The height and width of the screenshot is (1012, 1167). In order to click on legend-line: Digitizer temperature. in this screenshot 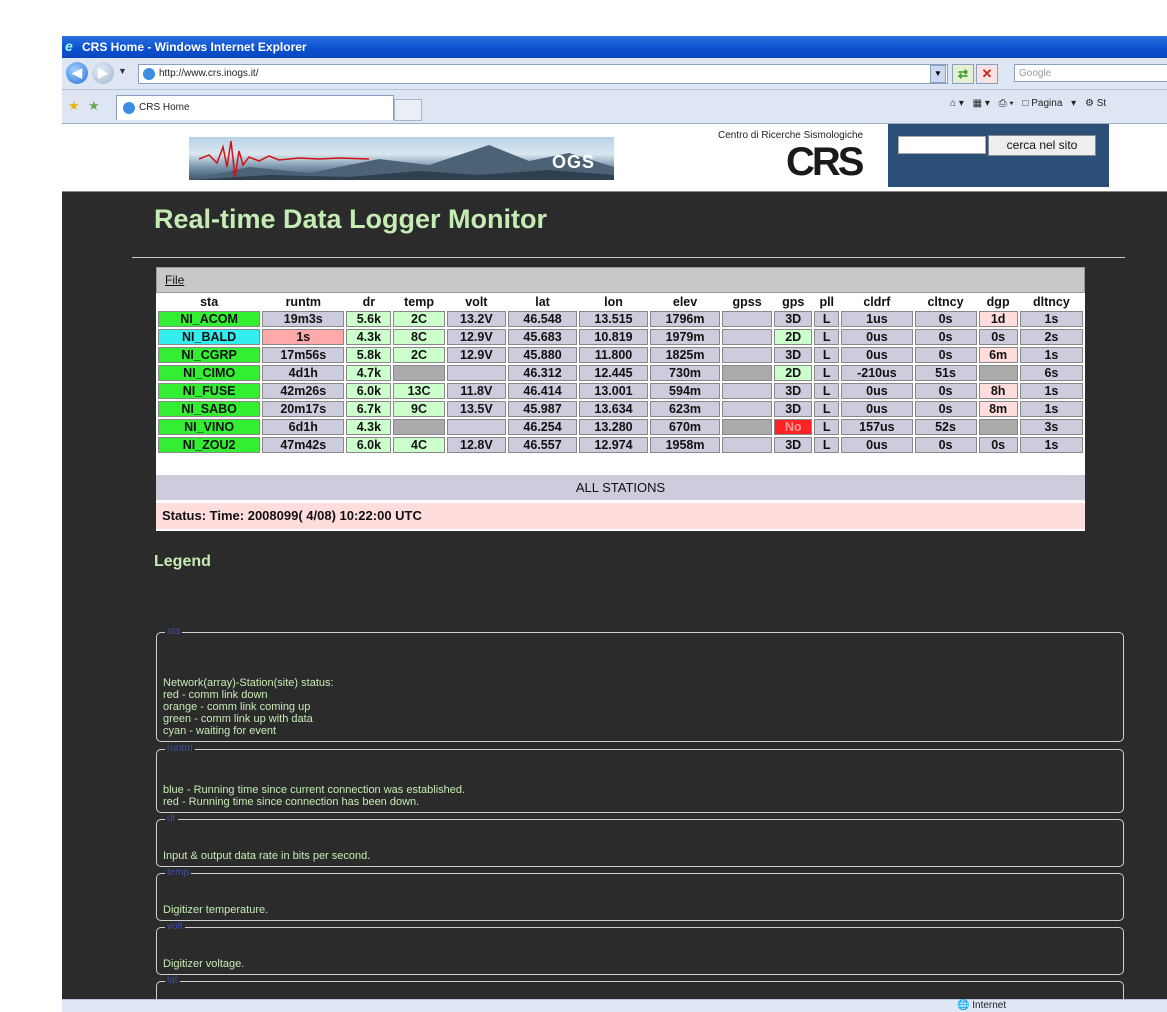, I will do `click(216, 910)`.